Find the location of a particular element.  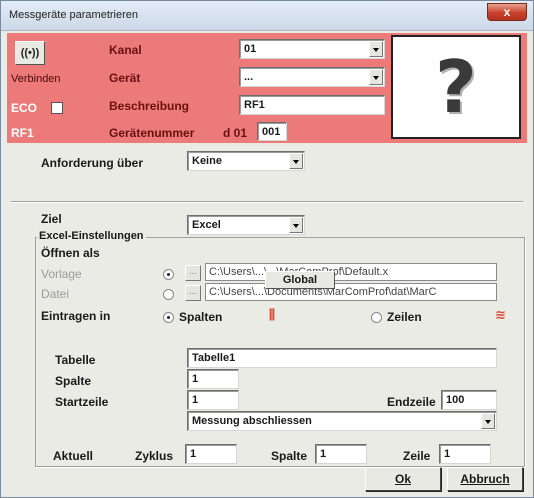

startzeile-input: 1 is located at coordinates (213, 400).